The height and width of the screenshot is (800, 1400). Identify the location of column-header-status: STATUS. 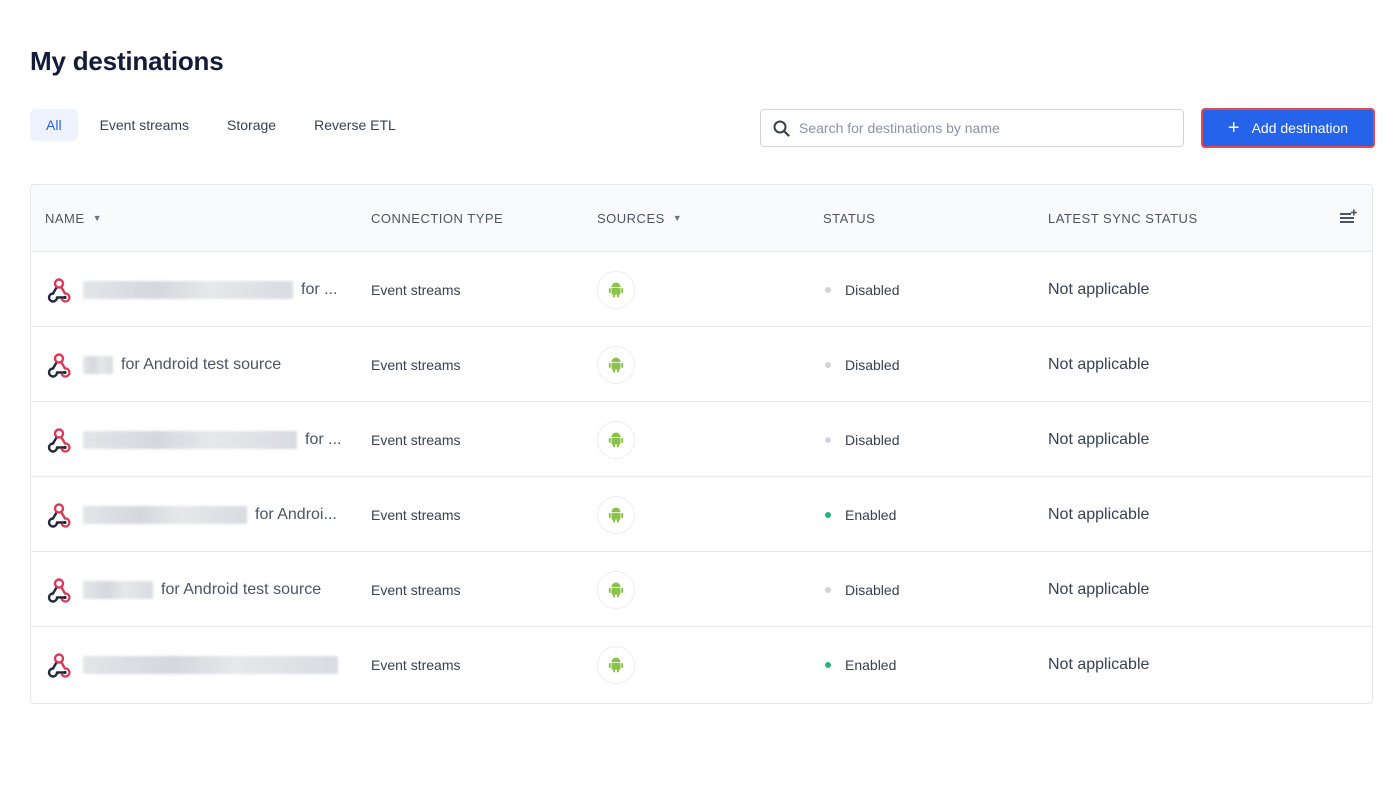
(849, 218).